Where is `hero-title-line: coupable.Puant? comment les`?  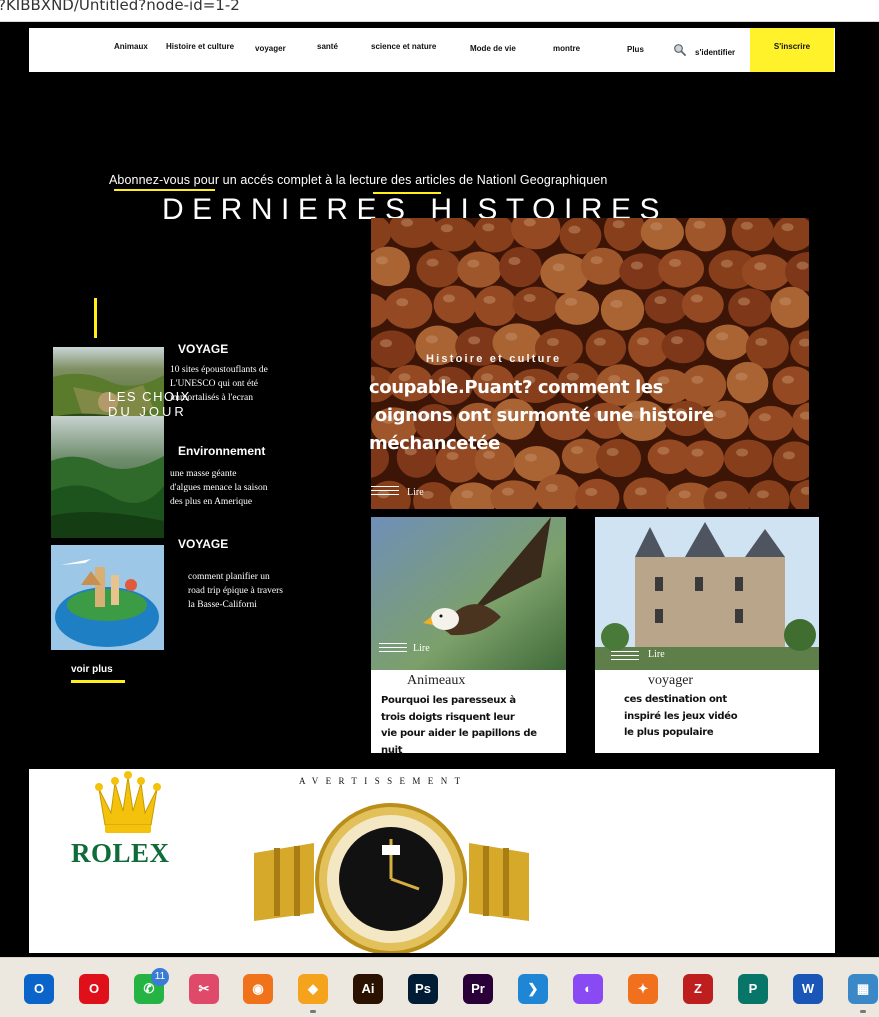
hero-title-line: coupable.Puant? comment les is located at coordinates (516, 387).